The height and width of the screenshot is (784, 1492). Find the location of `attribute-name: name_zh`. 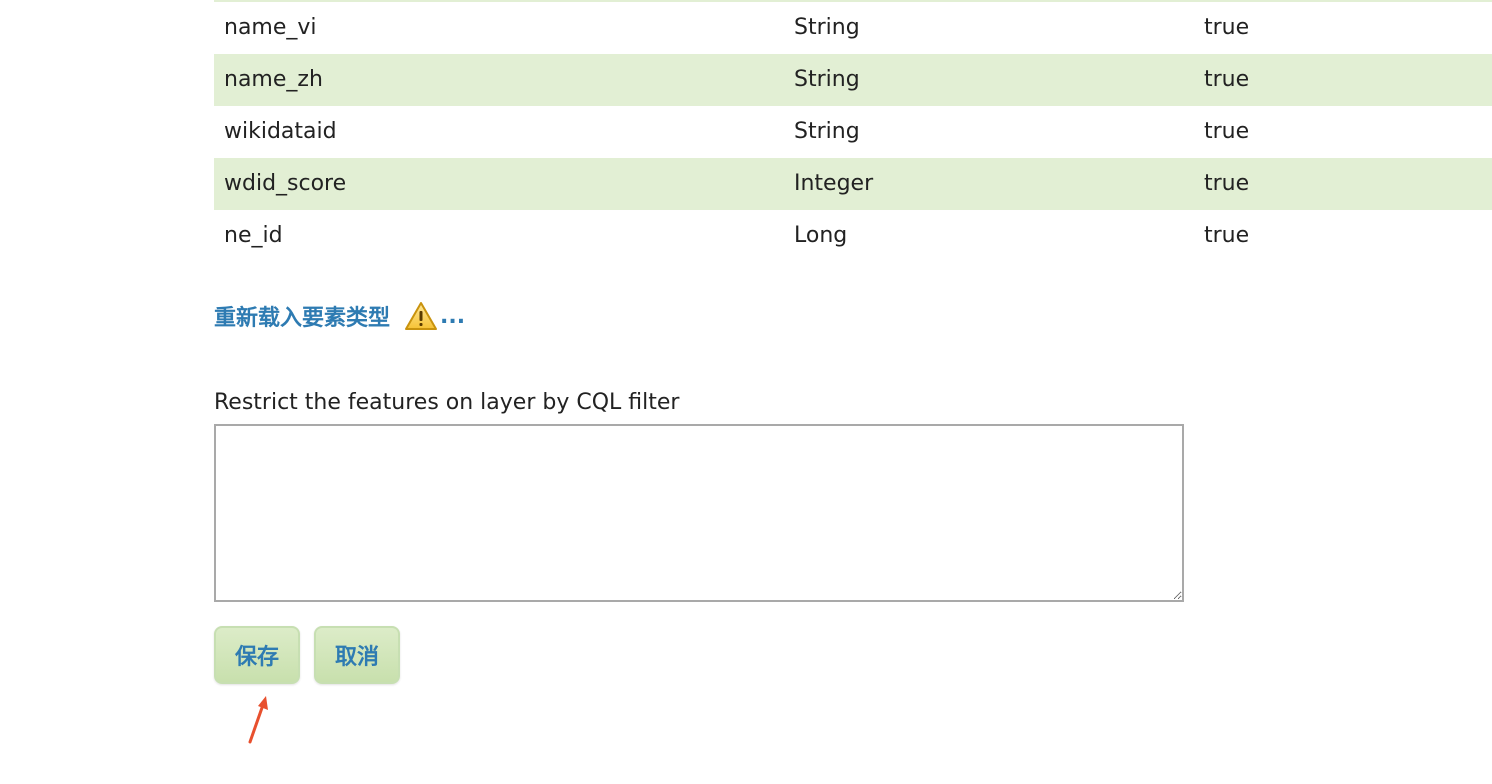

attribute-name: name_zh is located at coordinates (273, 79).